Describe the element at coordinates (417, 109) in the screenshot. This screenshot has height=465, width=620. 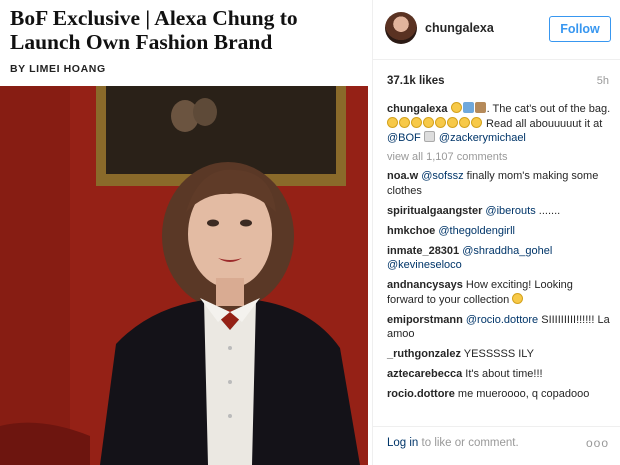
I see `caption-username: chungalexa` at that location.